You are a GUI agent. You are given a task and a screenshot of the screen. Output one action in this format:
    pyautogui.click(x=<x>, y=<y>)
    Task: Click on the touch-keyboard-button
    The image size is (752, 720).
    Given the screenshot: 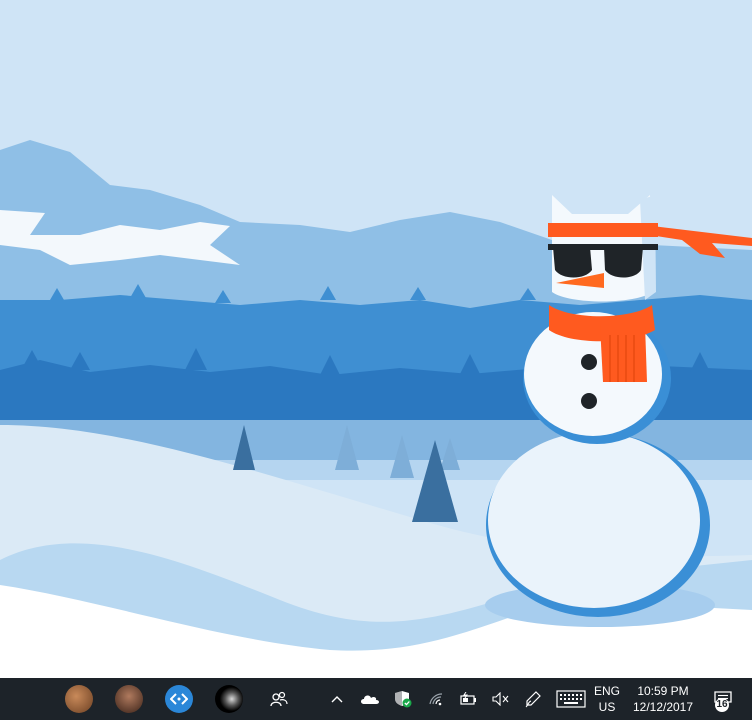 What is the action you would take?
    pyautogui.click(x=571, y=699)
    